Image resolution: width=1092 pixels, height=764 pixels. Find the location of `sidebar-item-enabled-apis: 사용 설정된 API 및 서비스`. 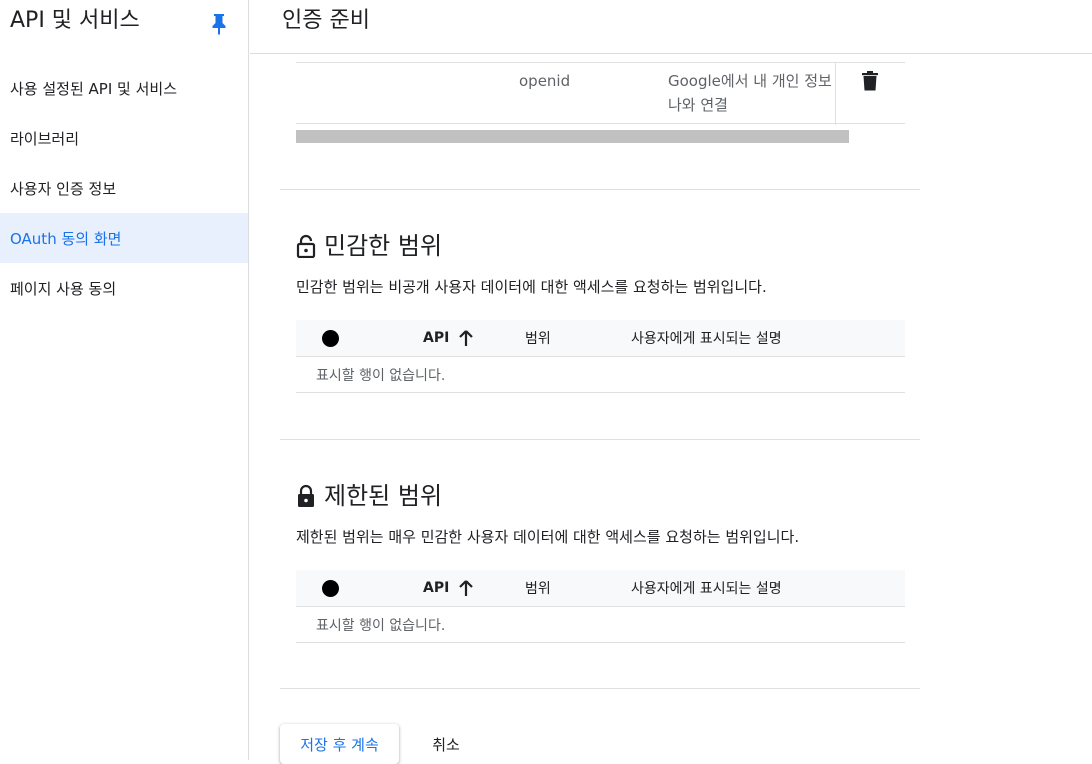

sidebar-item-enabled-apis: 사용 설정된 API 및 서비스 is located at coordinates (124, 88).